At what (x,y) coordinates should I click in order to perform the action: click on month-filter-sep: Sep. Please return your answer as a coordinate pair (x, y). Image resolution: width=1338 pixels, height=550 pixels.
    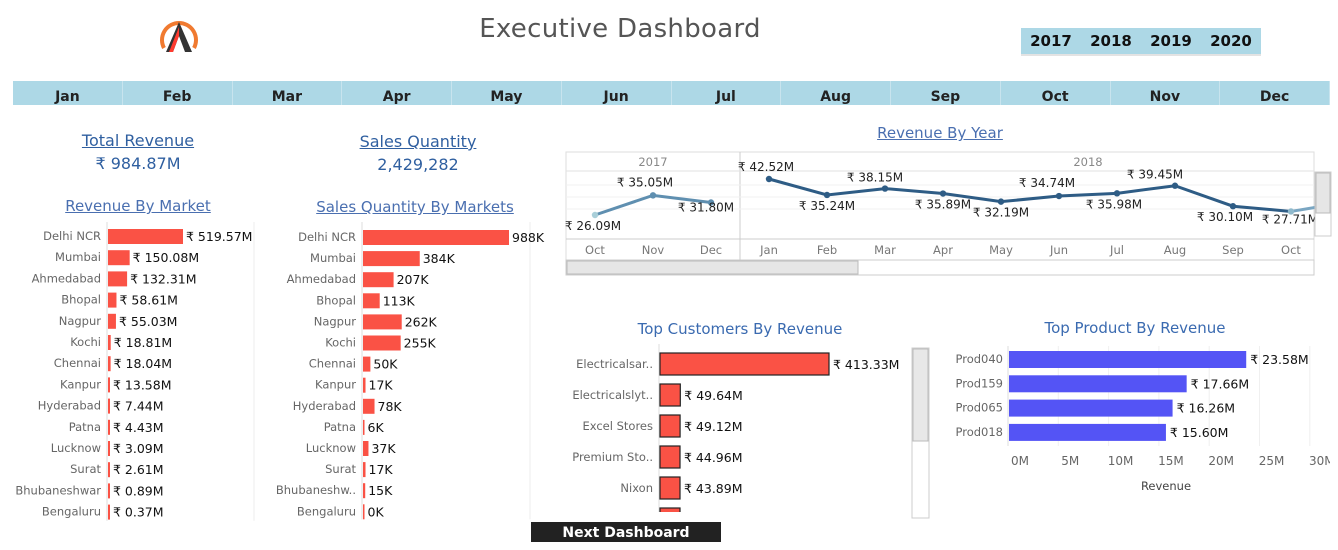
    Looking at the image, I should click on (946, 93).